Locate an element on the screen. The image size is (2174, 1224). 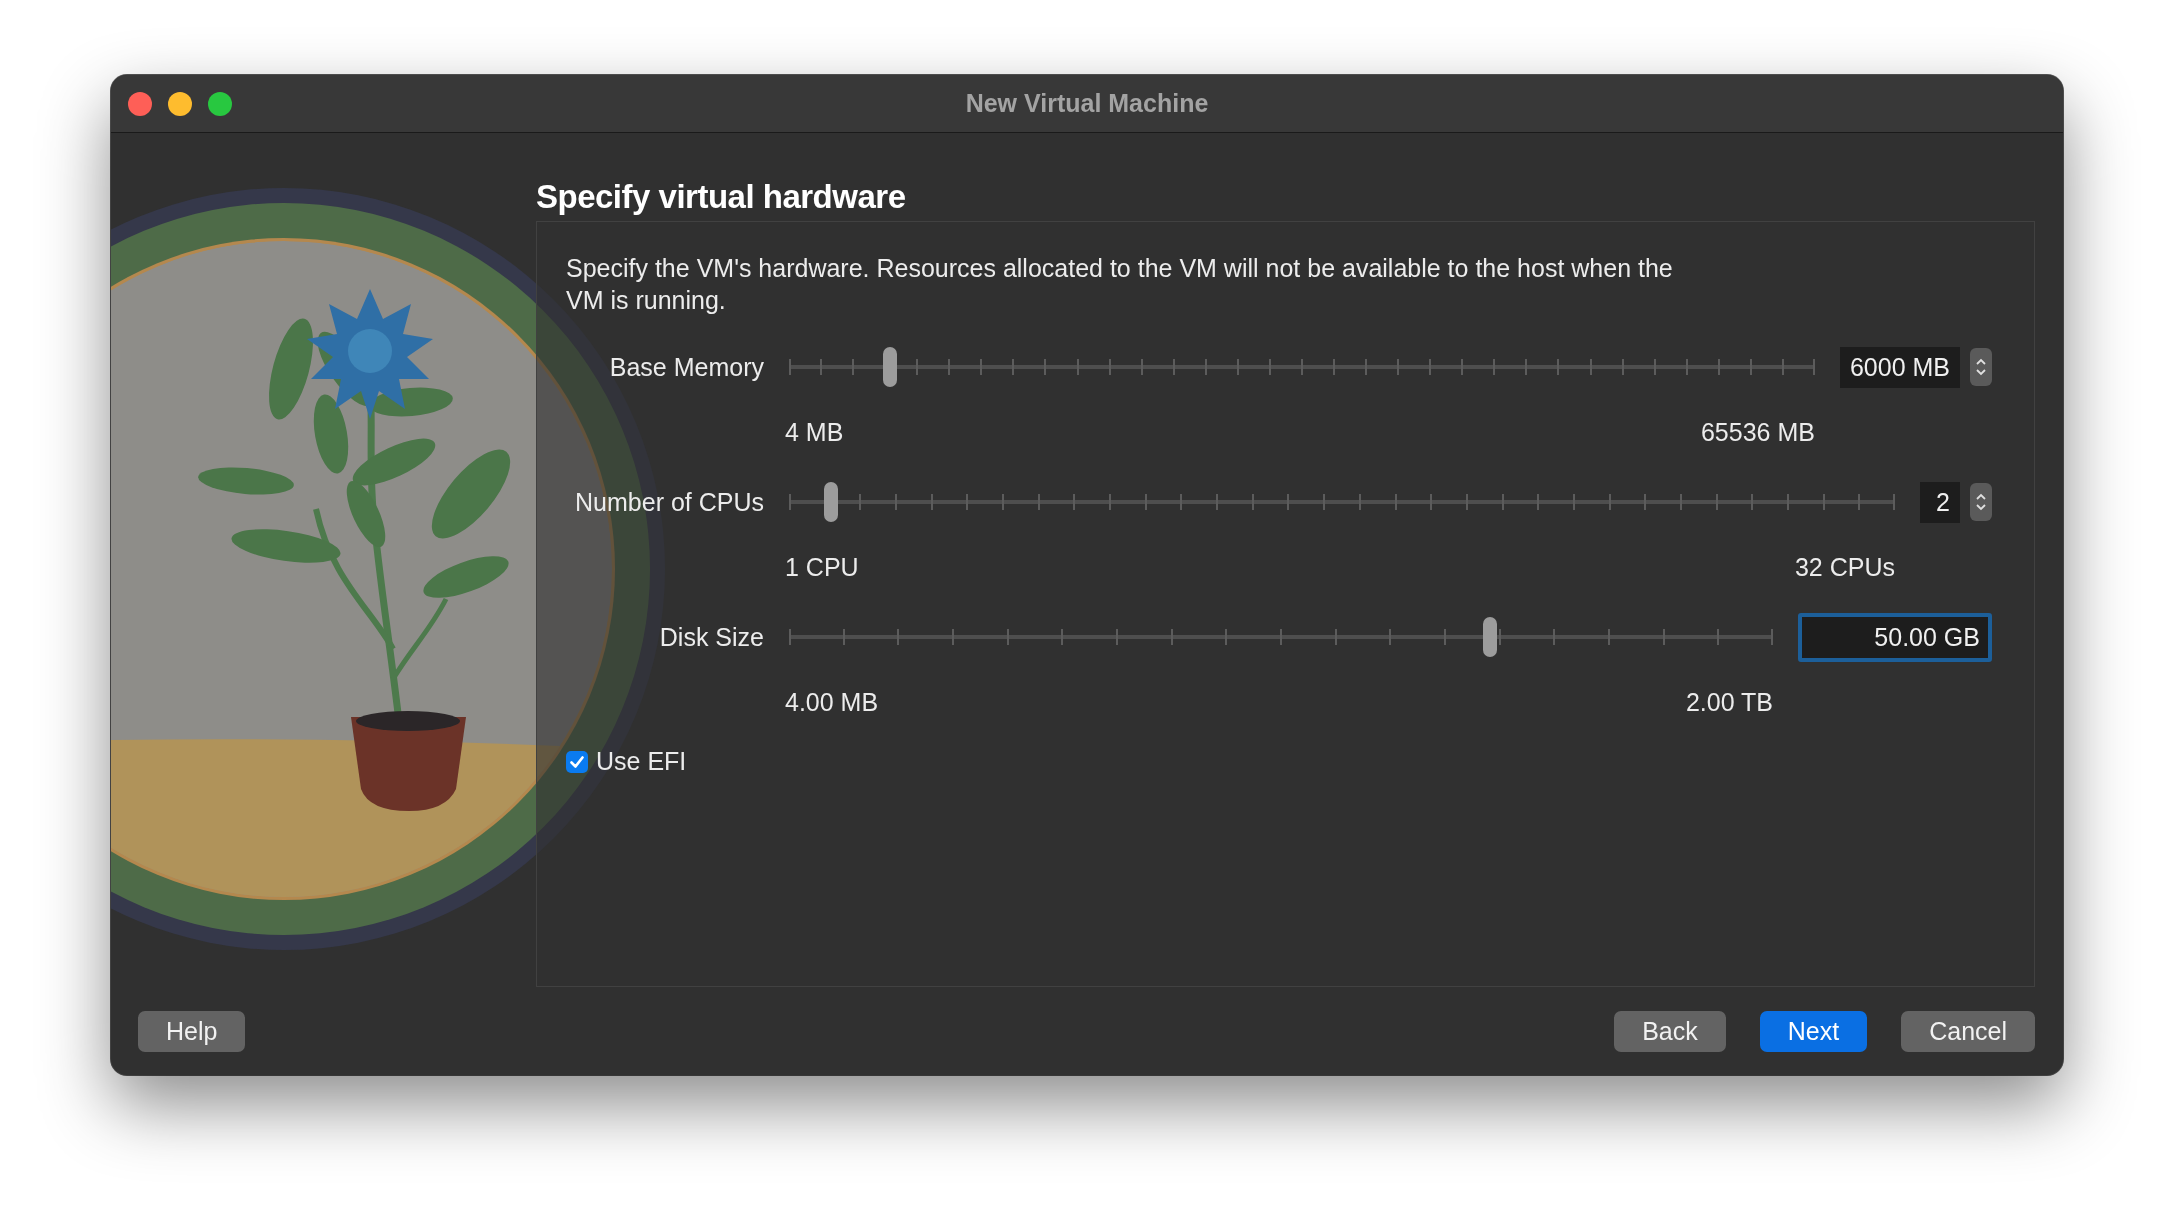
help-button: Help is located at coordinates (192, 1031).